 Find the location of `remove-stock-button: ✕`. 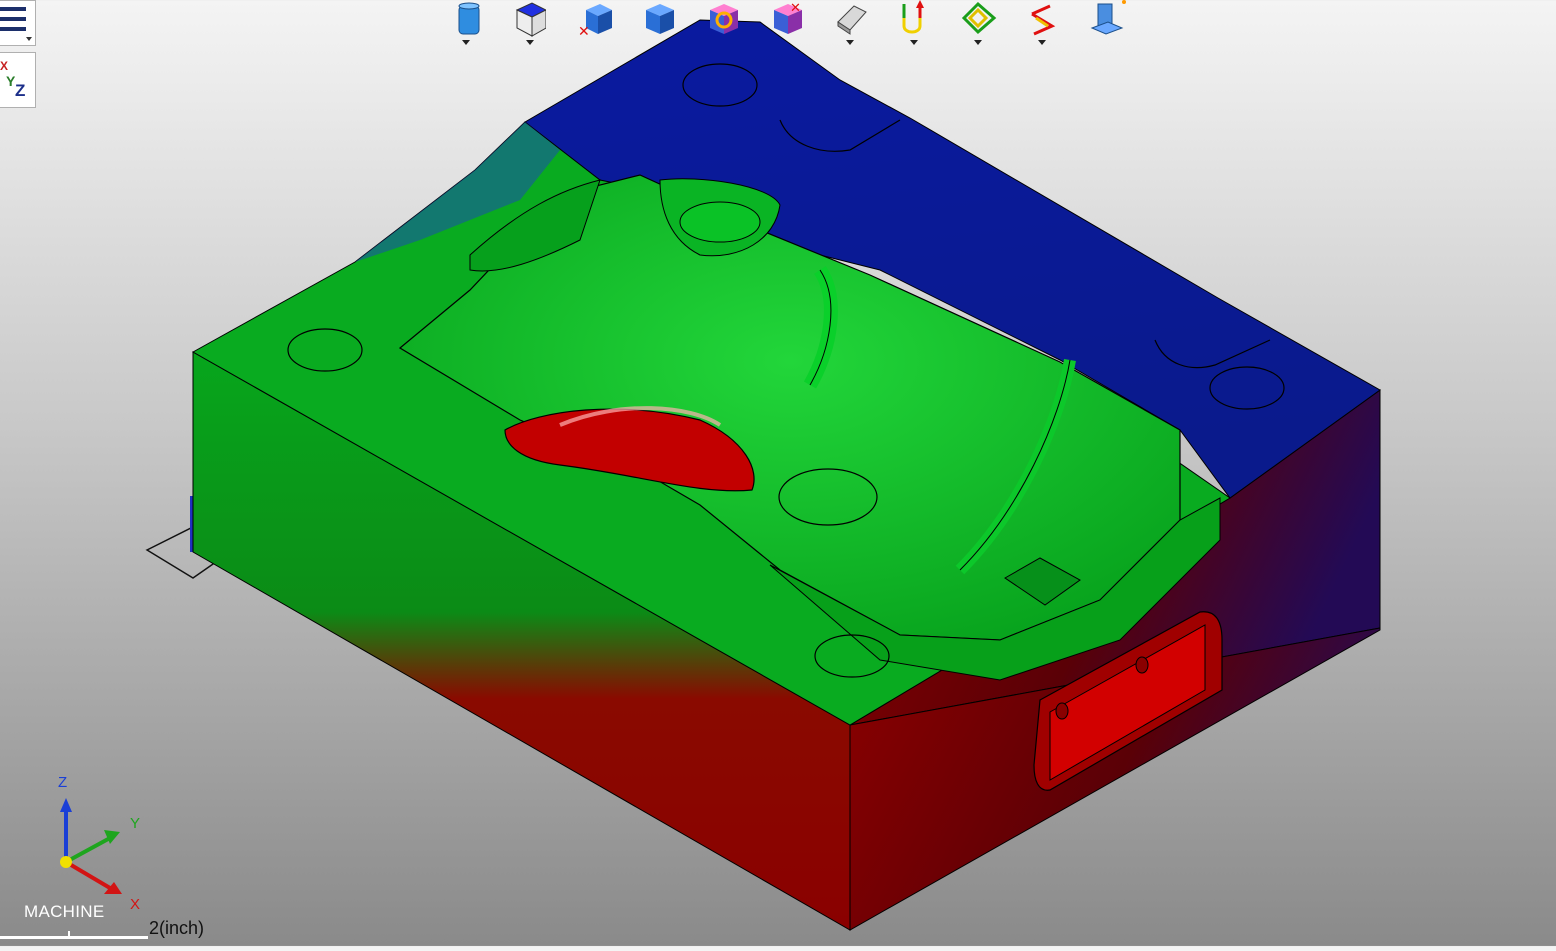

remove-stock-button: ✕ is located at coordinates (592, 24).